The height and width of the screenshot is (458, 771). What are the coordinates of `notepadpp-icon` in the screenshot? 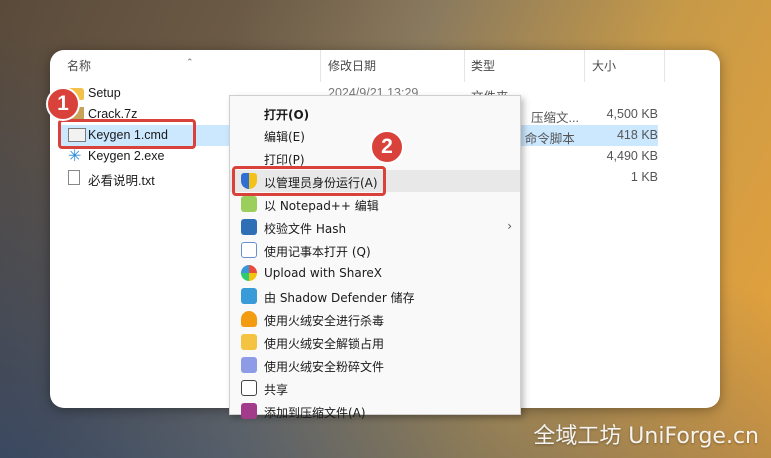 It's located at (249, 204).